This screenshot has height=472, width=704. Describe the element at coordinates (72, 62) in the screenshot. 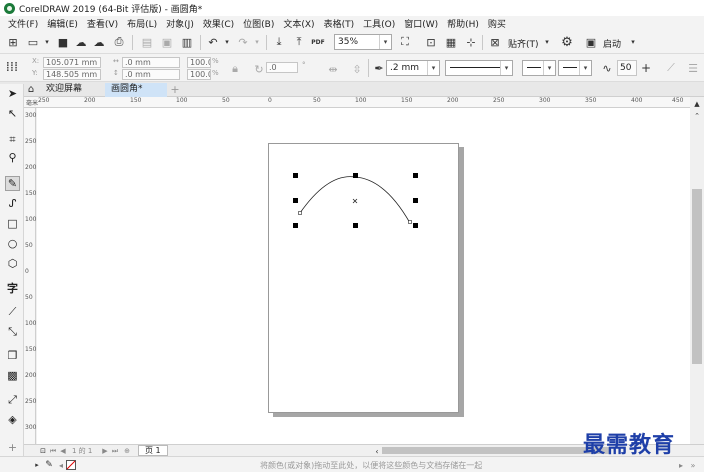

I see `x-position-field: 105.071 mm` at that location.